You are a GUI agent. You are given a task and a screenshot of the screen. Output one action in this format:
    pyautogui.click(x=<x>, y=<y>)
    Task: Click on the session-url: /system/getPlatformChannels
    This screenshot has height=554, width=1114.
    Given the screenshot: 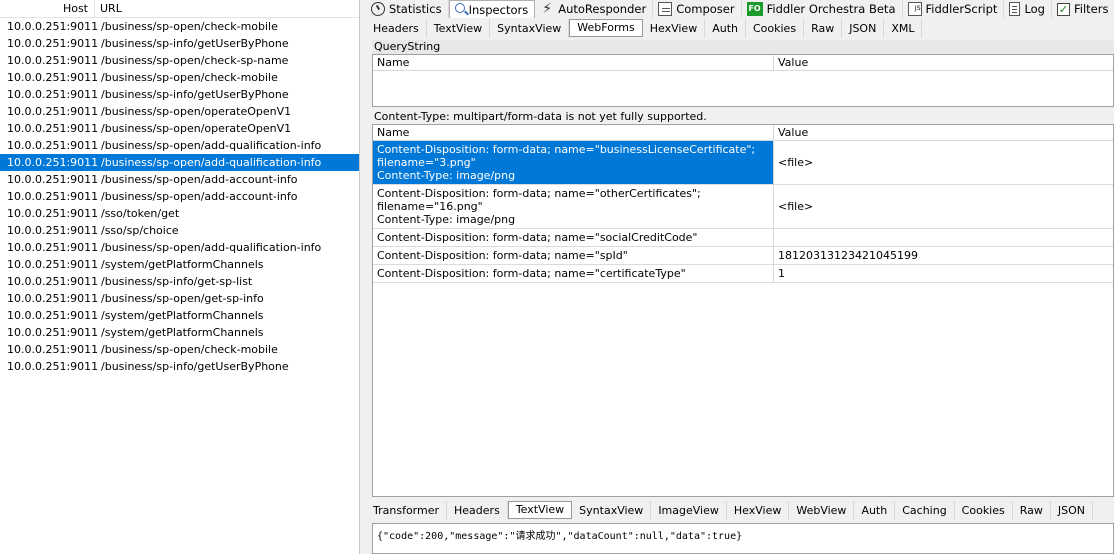 What is the action you would take?
    pyautogui.click(x=182, y=264)
    